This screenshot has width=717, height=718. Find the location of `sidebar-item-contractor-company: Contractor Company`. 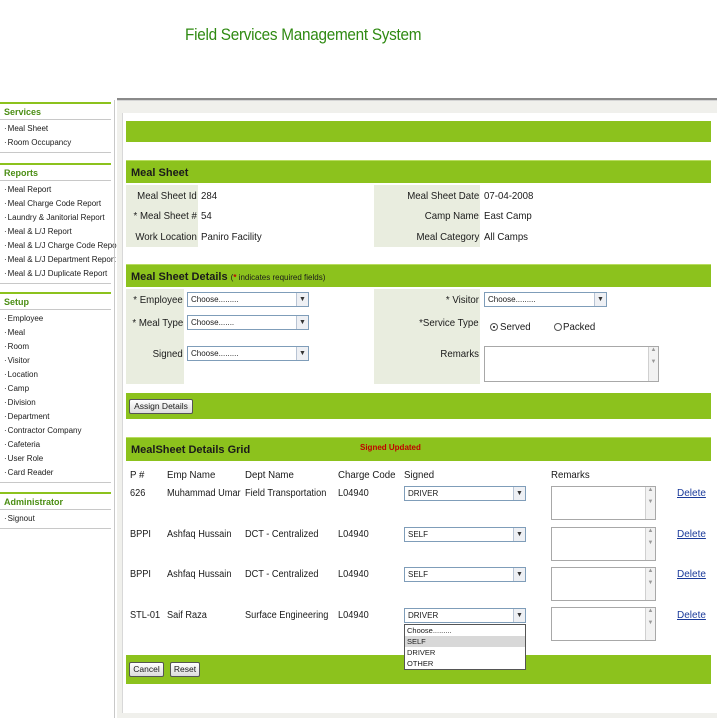

sidebar-item-contractor-company: Contractor Company is located at coordinates (55, 431).